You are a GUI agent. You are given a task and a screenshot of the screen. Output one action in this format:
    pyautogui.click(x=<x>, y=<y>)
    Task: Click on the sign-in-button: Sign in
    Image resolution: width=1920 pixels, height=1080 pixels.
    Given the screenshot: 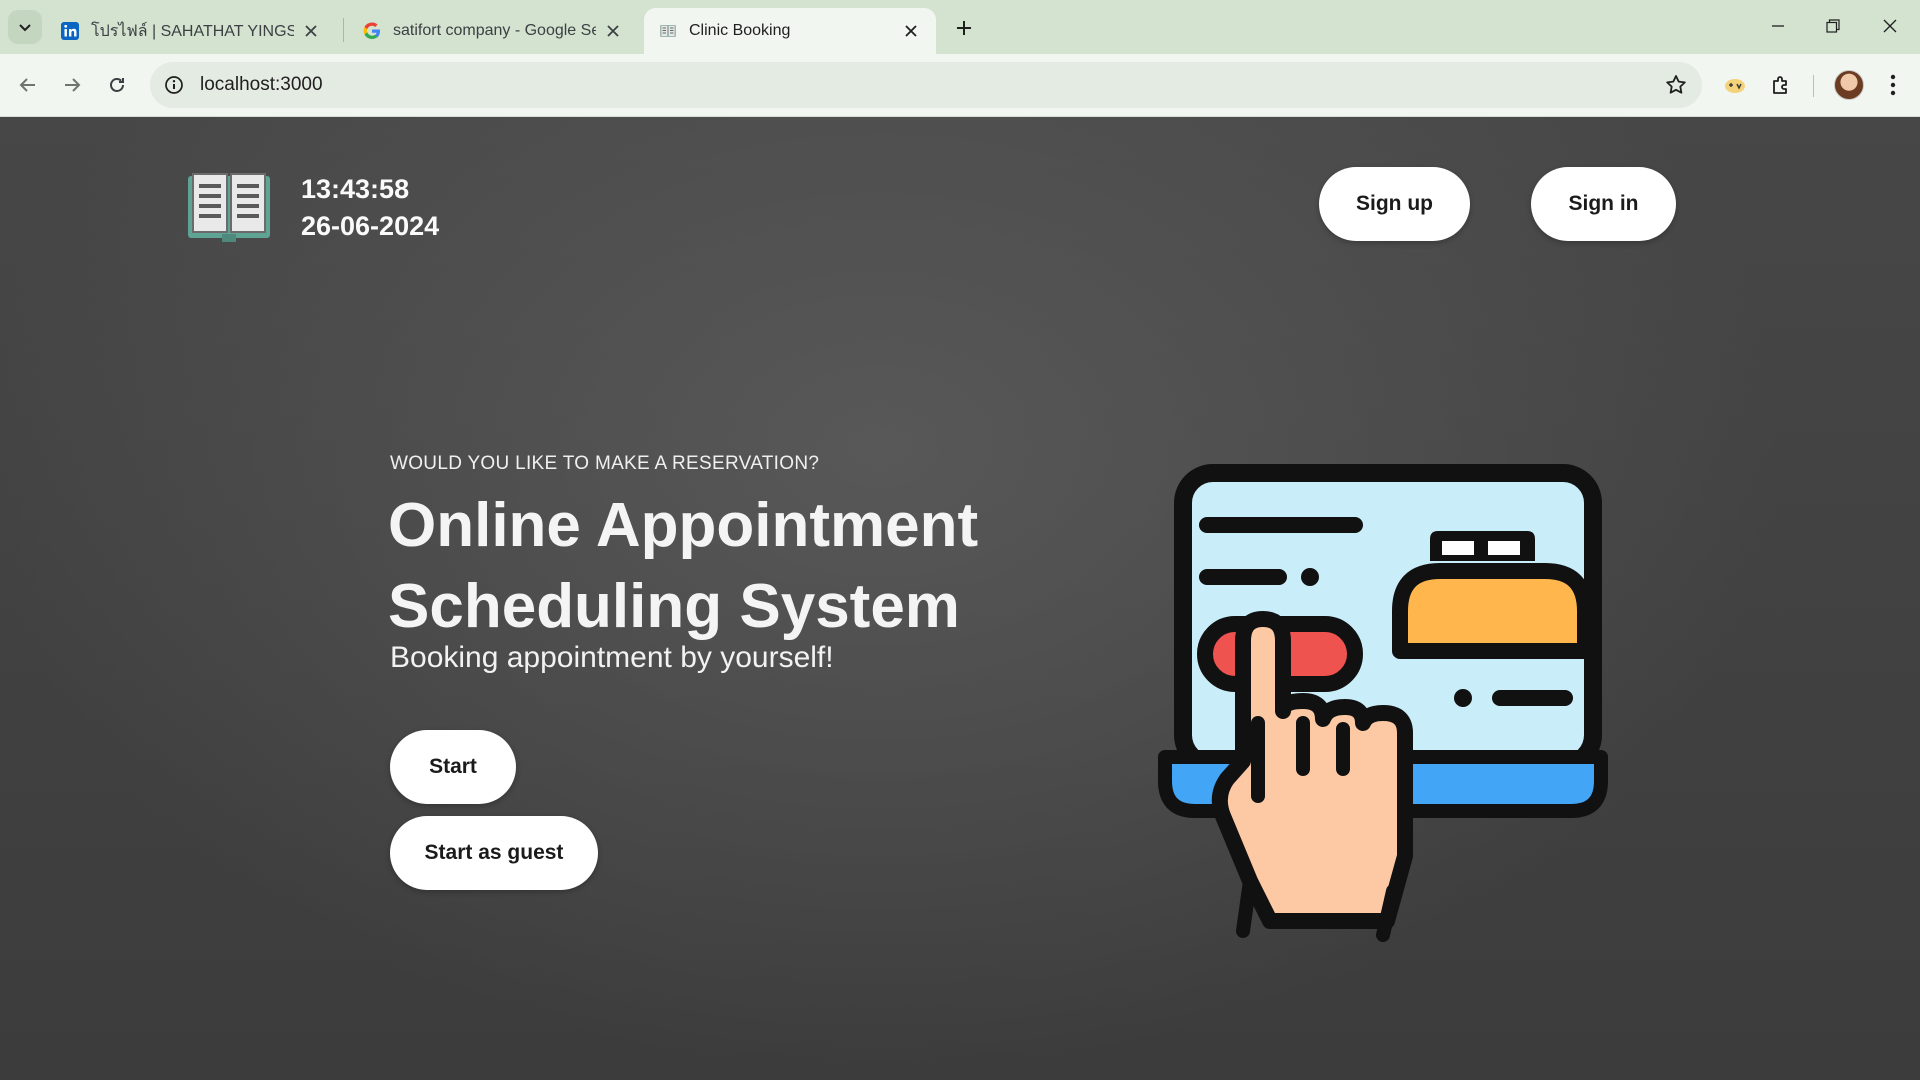 What is the action you would take?
    pyautogui.click(x=1603, y=204)
    